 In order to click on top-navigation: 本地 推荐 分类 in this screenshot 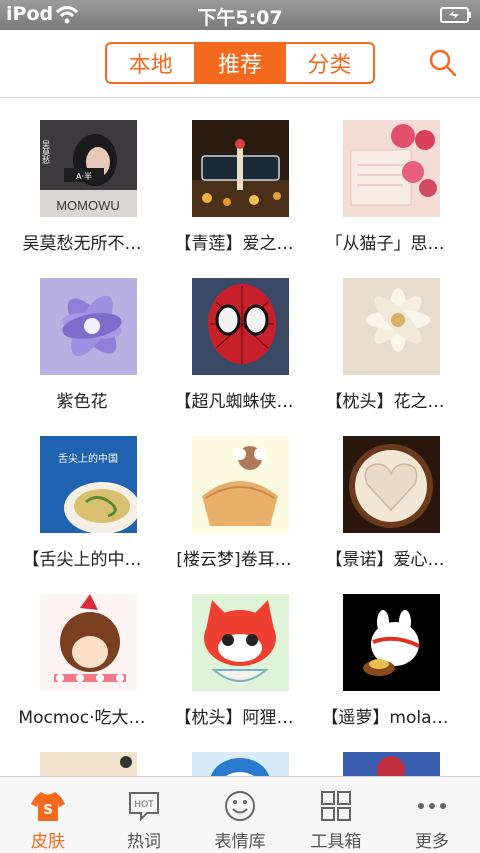, I will do `click(240, 64)`.